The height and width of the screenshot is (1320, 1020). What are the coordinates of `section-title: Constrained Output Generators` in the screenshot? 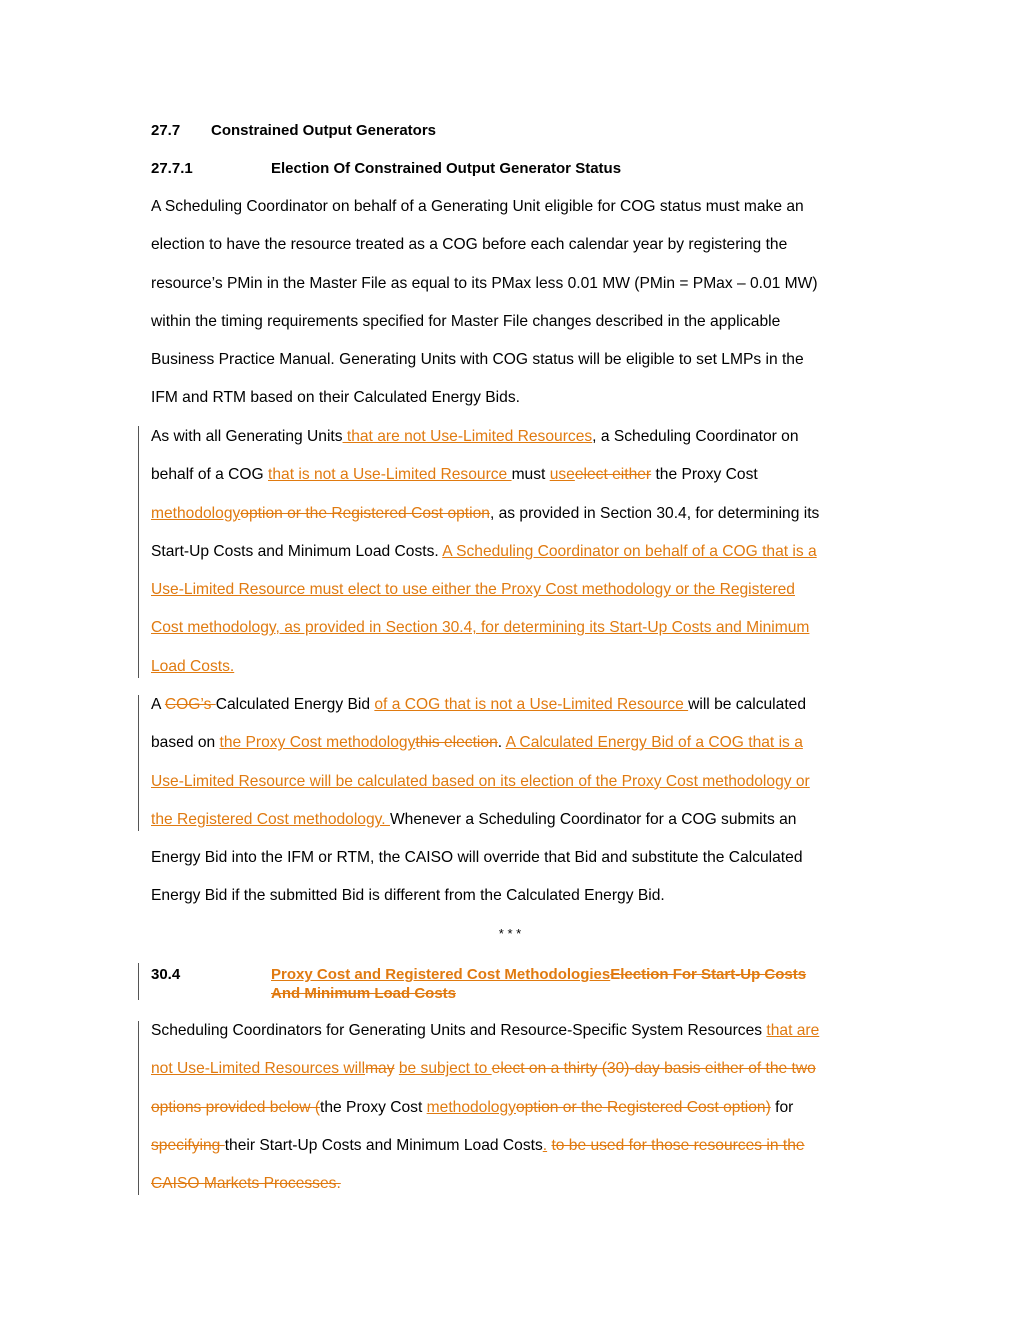 It's located at (324, 130).